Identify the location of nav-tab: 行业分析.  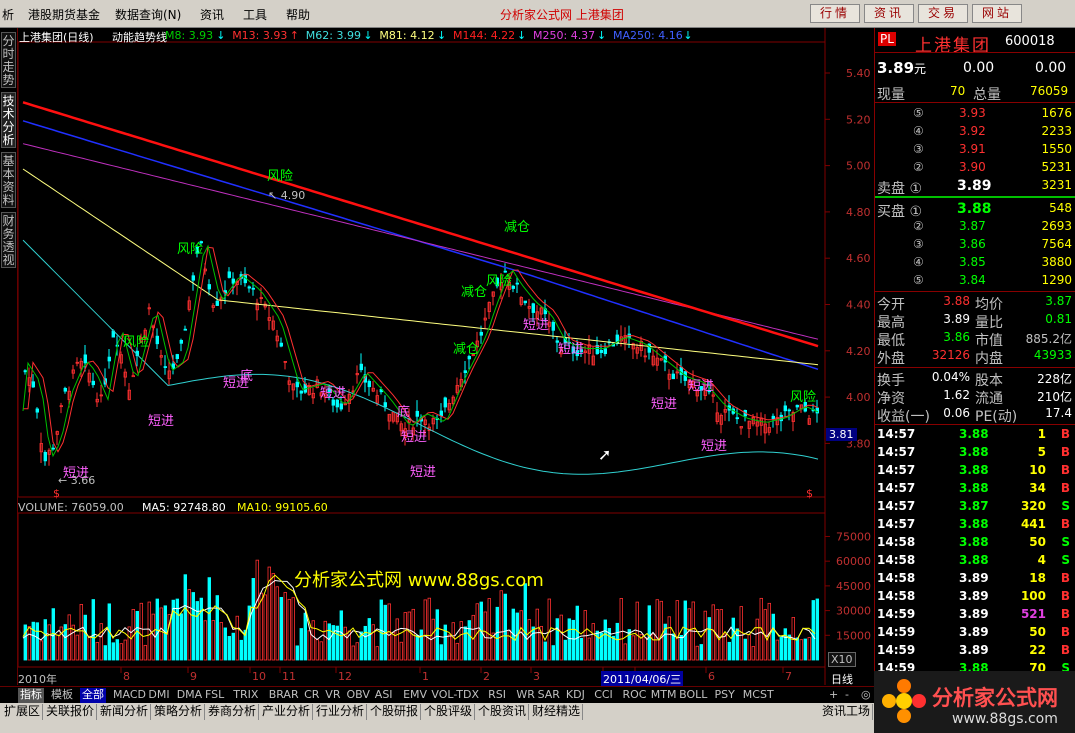
(341, 712).